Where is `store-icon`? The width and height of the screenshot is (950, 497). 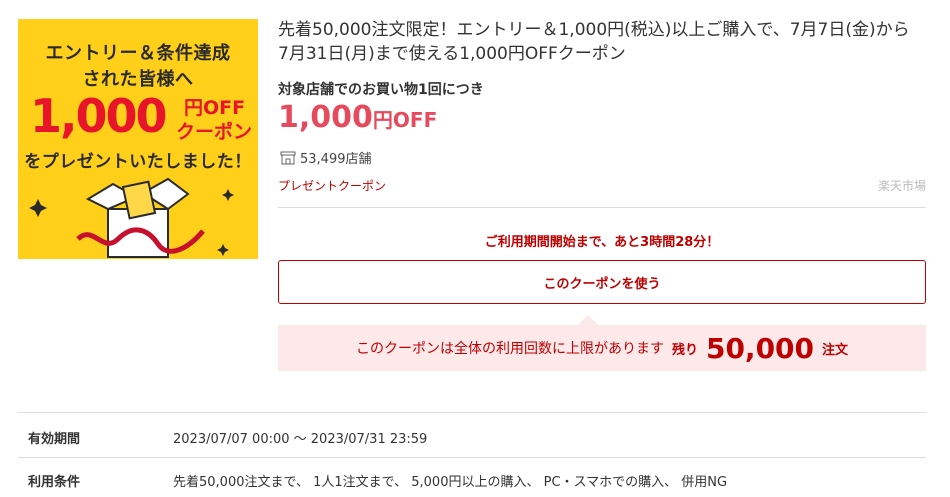
store-icon is located at coordinates (288, 157).